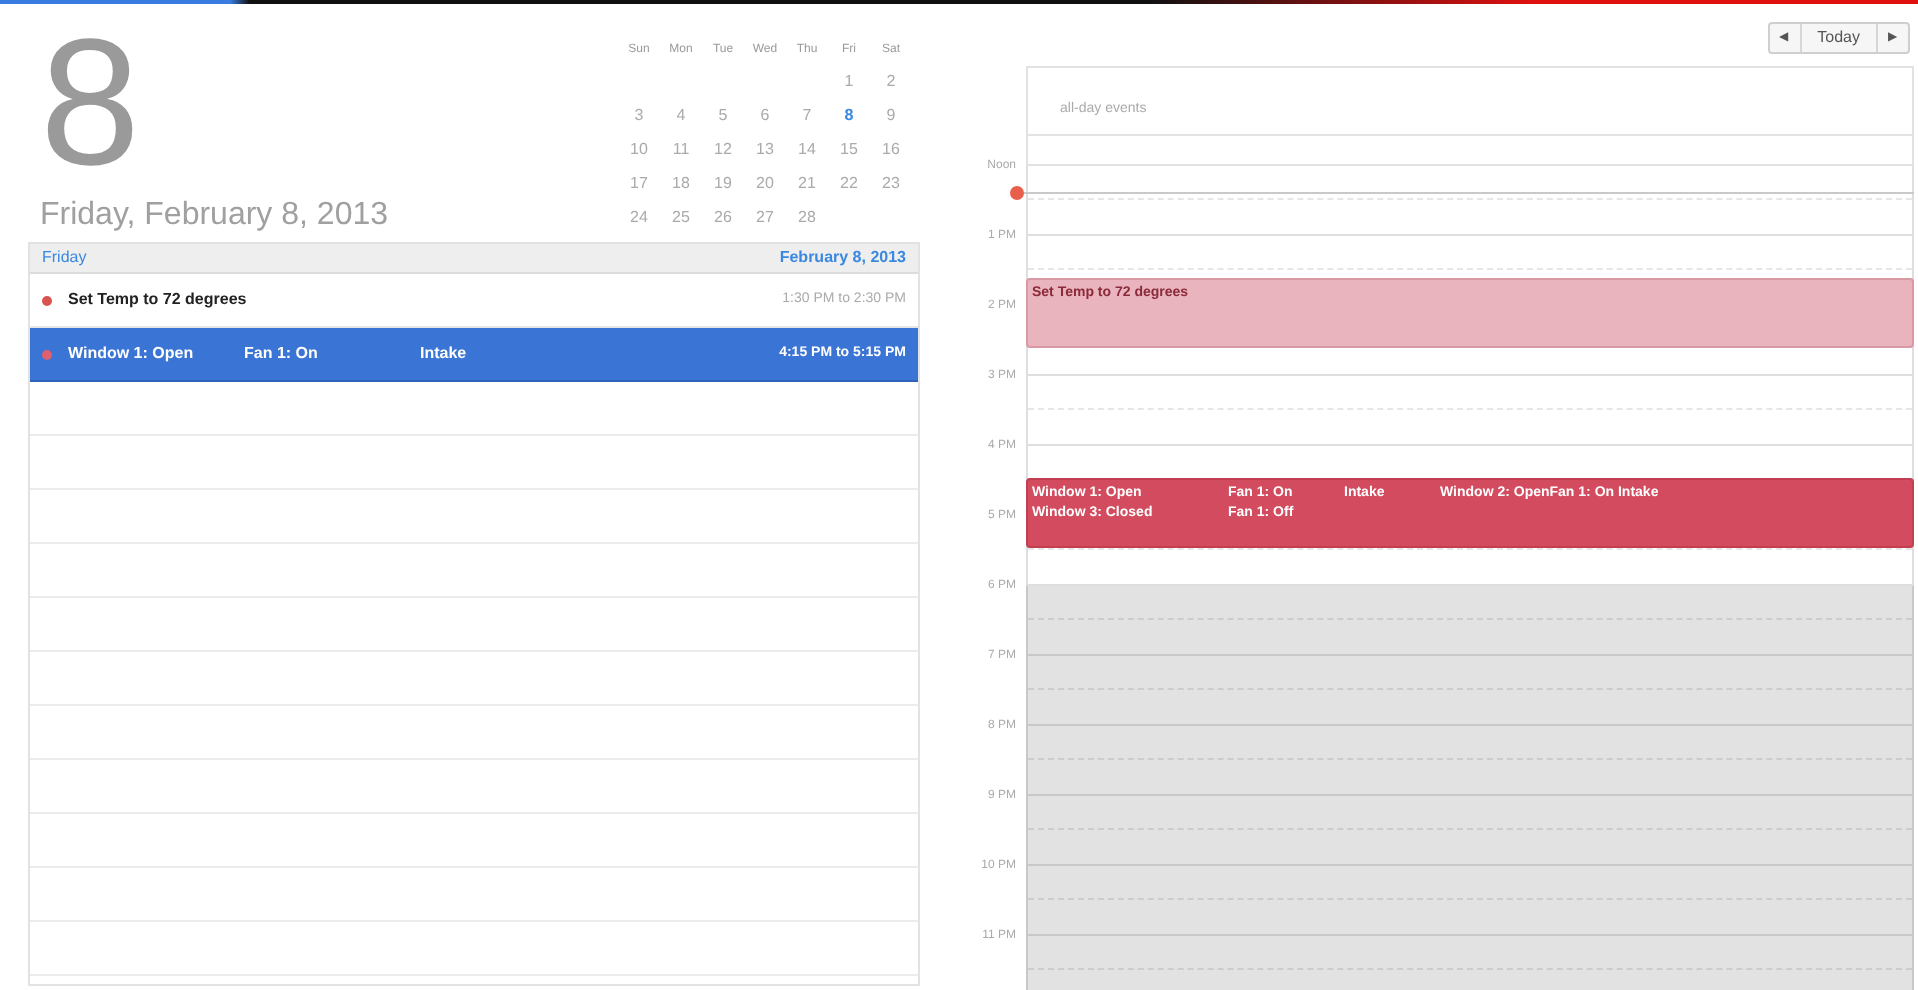 This screenshot has height=990, width=1918. I want to click on calendar-day: 16, so click(891, 149).